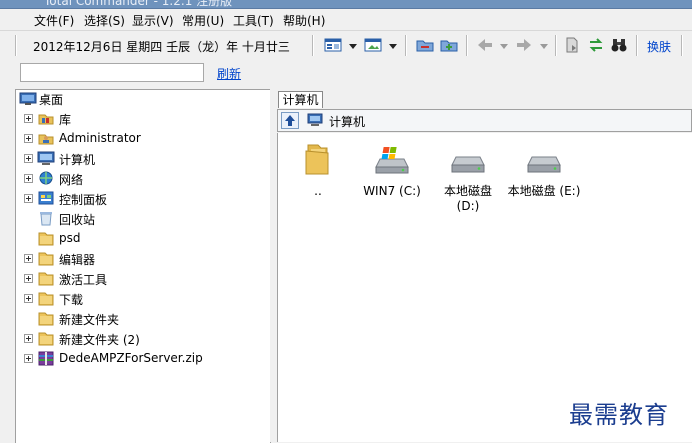 This screenshot has height=443, width=692. What do you see at coordinates (54, 20) in the screenshot?
I see `menu-file: 文件(F)` at bounding box center [54, 20].